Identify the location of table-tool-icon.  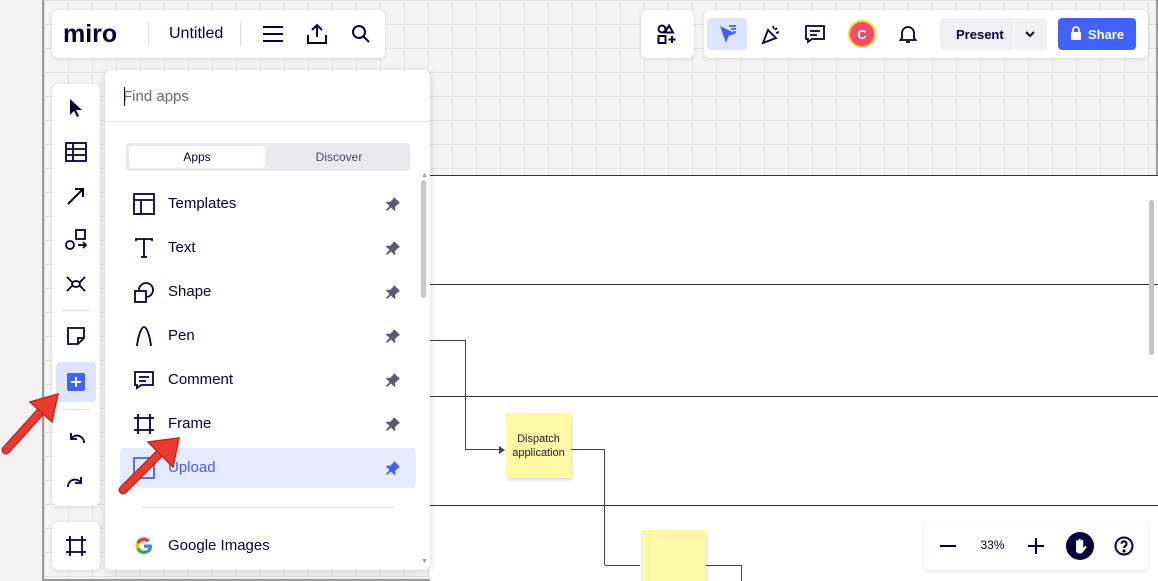
(76, 152).